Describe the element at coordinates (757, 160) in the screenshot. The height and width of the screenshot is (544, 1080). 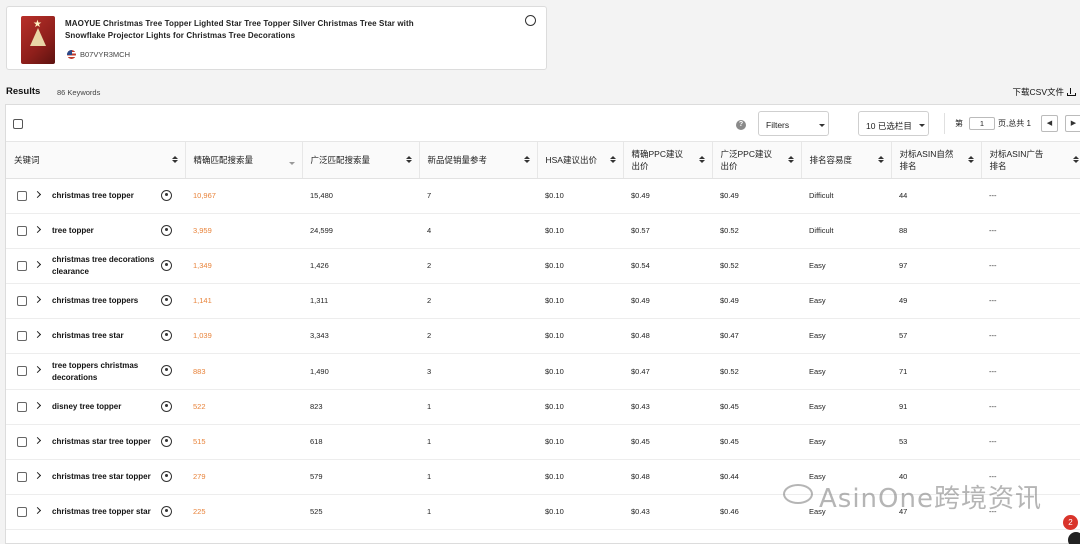
I see `col-ppc-broad-bid: 广泛PPC建议出价` at that location.